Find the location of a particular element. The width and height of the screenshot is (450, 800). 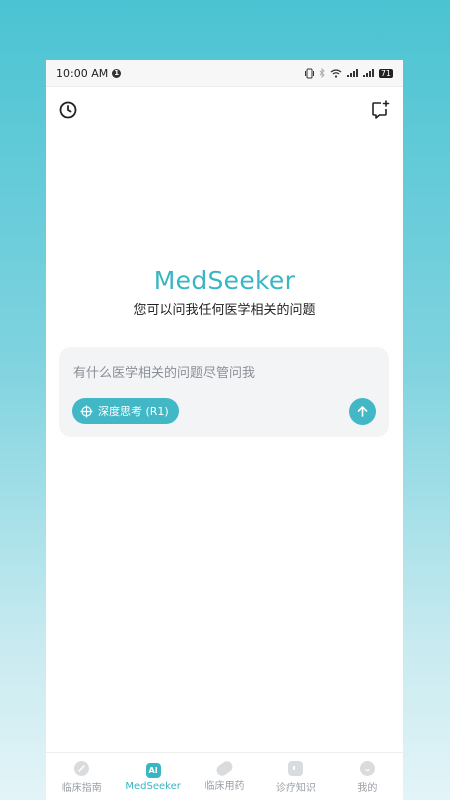

new-chat-icon is located at coordinates (381, 109).